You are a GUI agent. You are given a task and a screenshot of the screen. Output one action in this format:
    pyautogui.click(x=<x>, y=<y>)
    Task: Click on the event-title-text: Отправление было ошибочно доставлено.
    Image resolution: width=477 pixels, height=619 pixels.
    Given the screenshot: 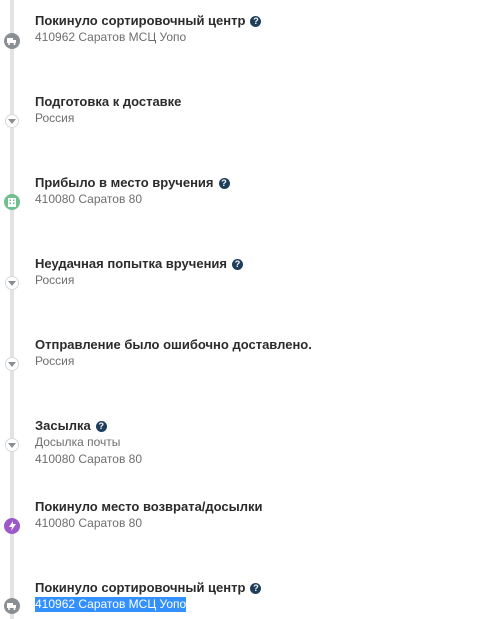 What is the action you would take?
    pyautogui.click(x=173, y=344)
    